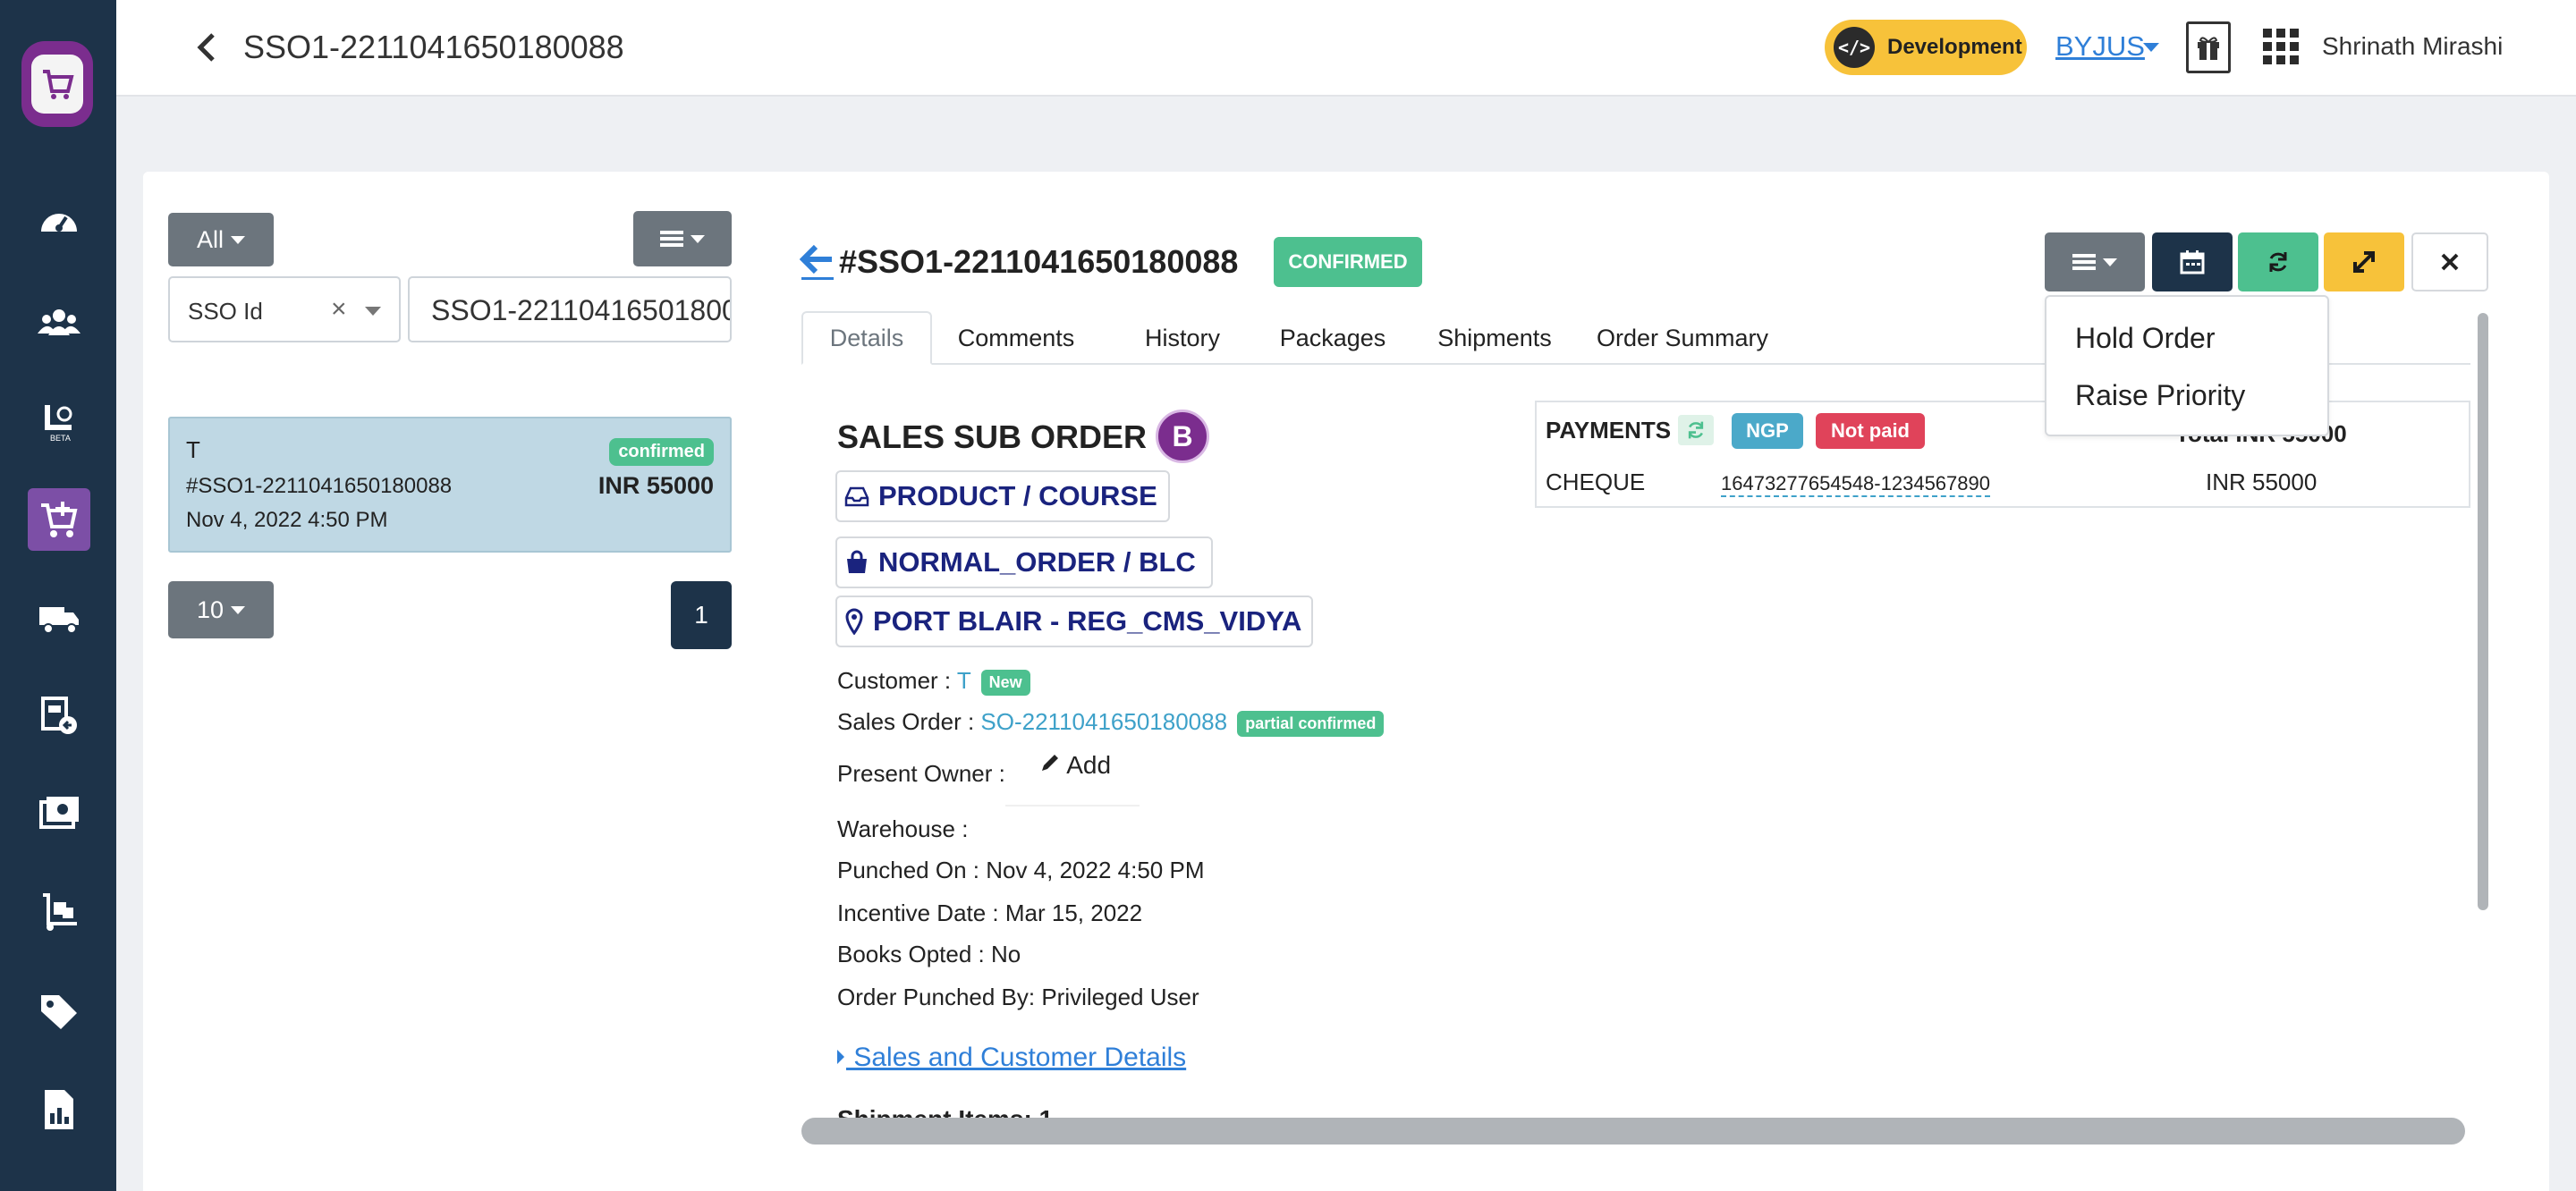  Describe the element at coordinates (840, 1057) in the screenshot. I see `caret-right-icon` at that location.